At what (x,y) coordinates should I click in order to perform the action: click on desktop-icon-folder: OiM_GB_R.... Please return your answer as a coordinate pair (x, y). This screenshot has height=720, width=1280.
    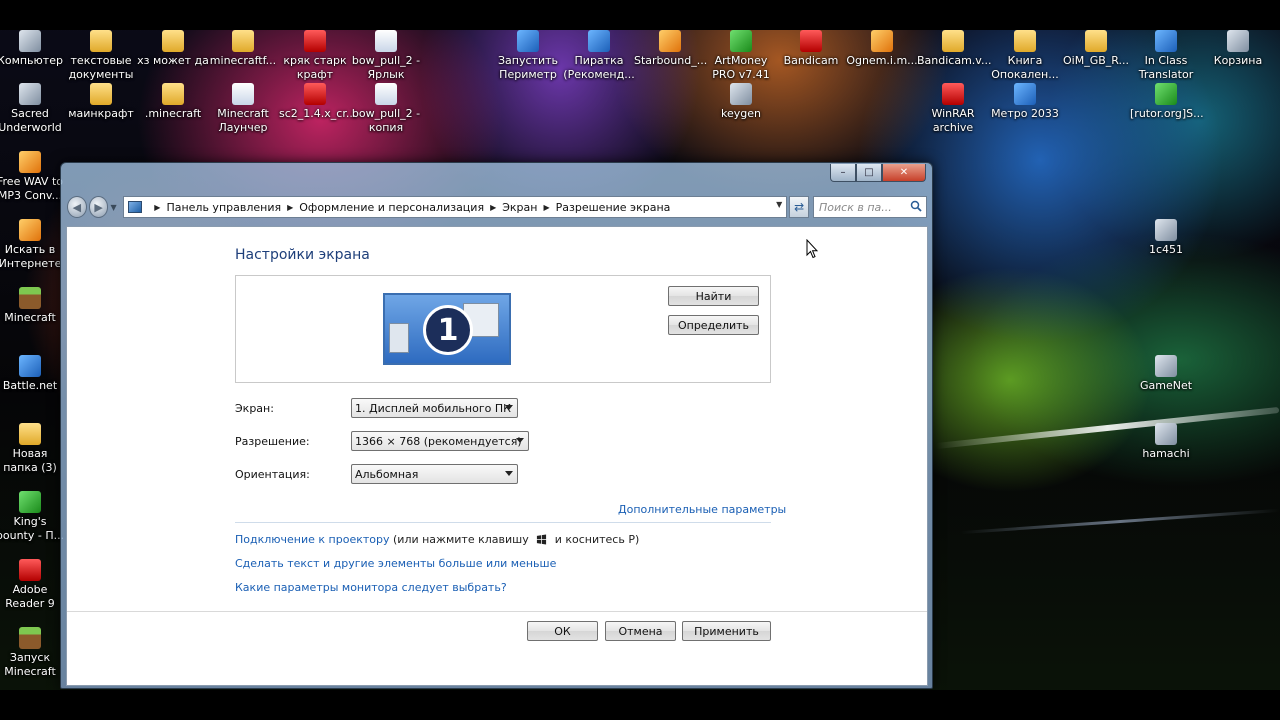
    Looking at the image, I should click on (1096, 49).